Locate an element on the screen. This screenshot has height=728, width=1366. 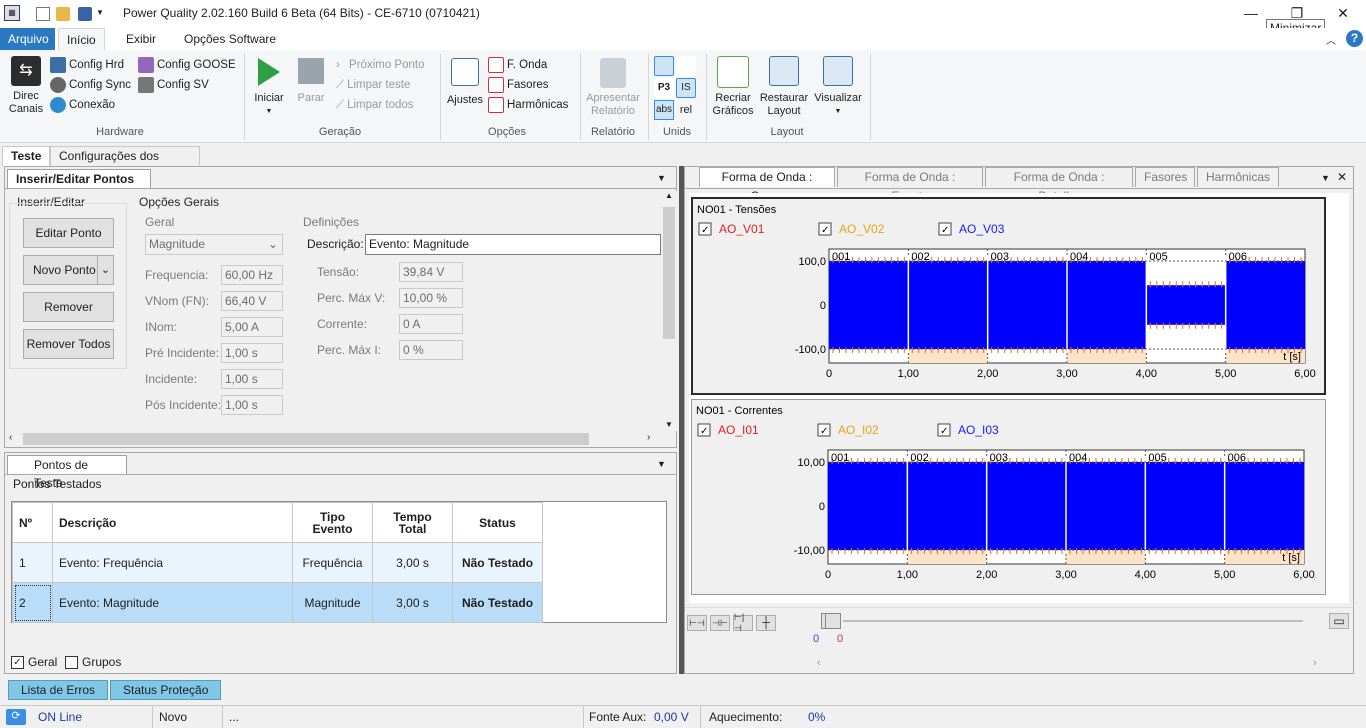
zoom-out-icon: ⊢|⊣ is located at coordinates (743, 622).